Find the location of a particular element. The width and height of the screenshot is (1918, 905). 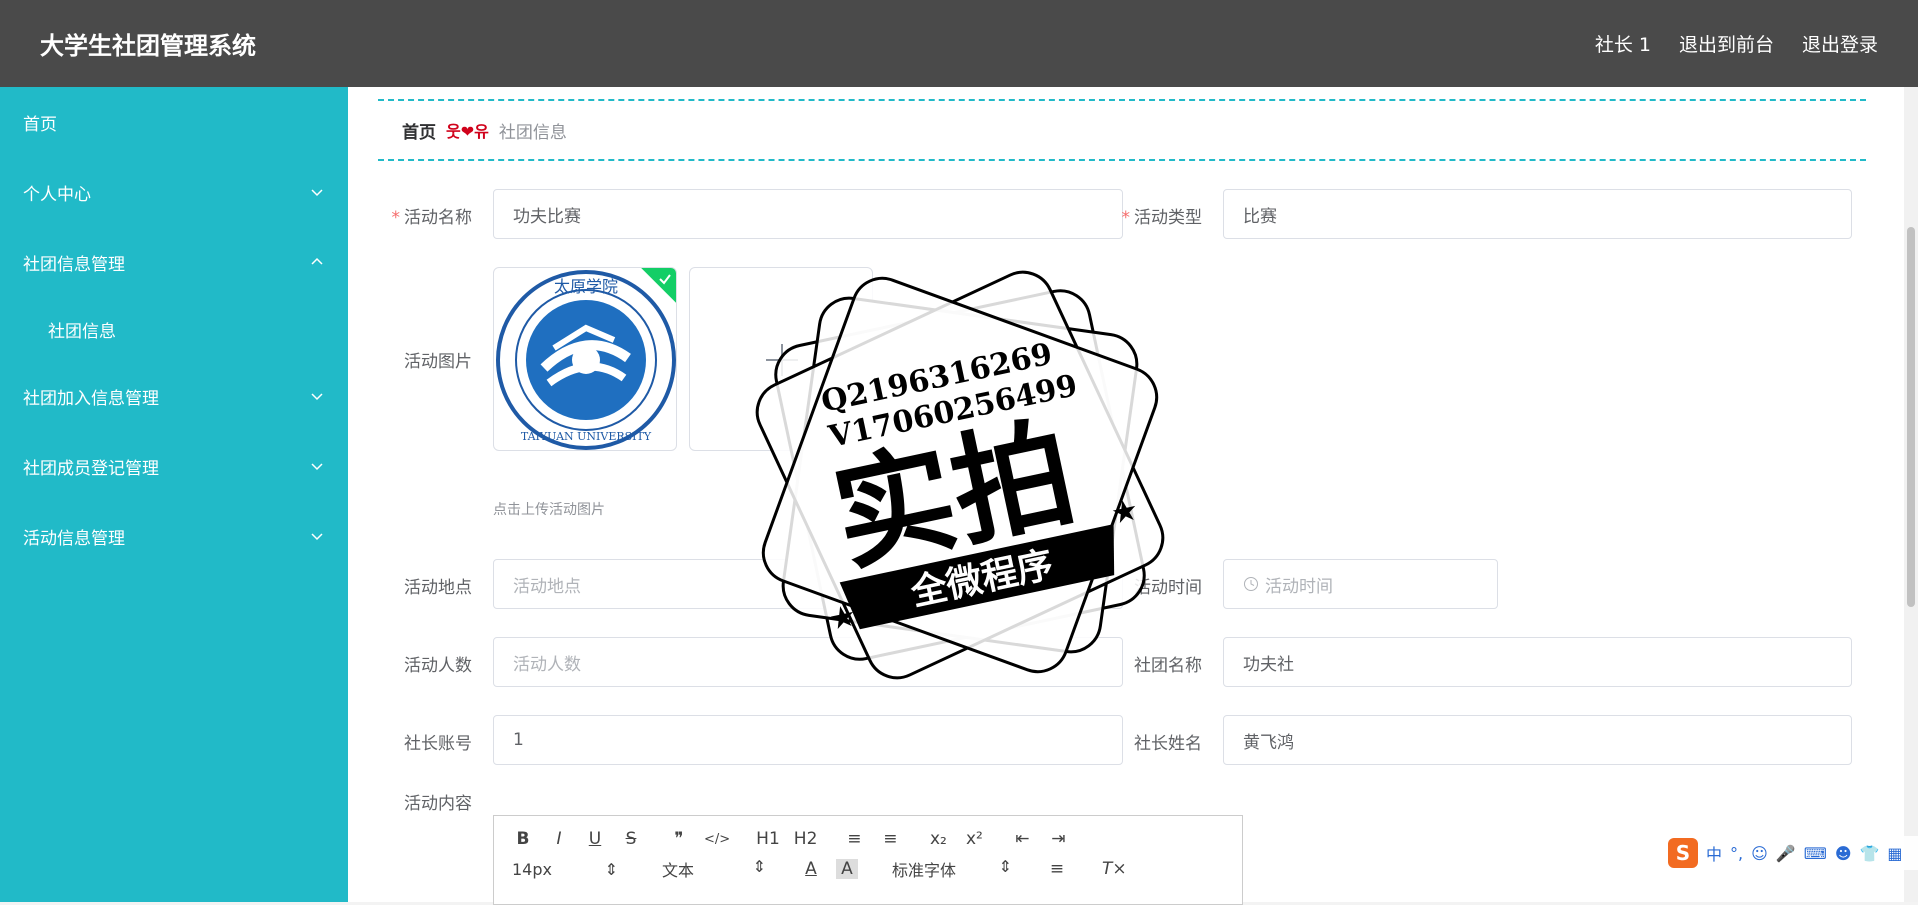

club-name-input: 功夫社 is located at coordinates (1537, 662).